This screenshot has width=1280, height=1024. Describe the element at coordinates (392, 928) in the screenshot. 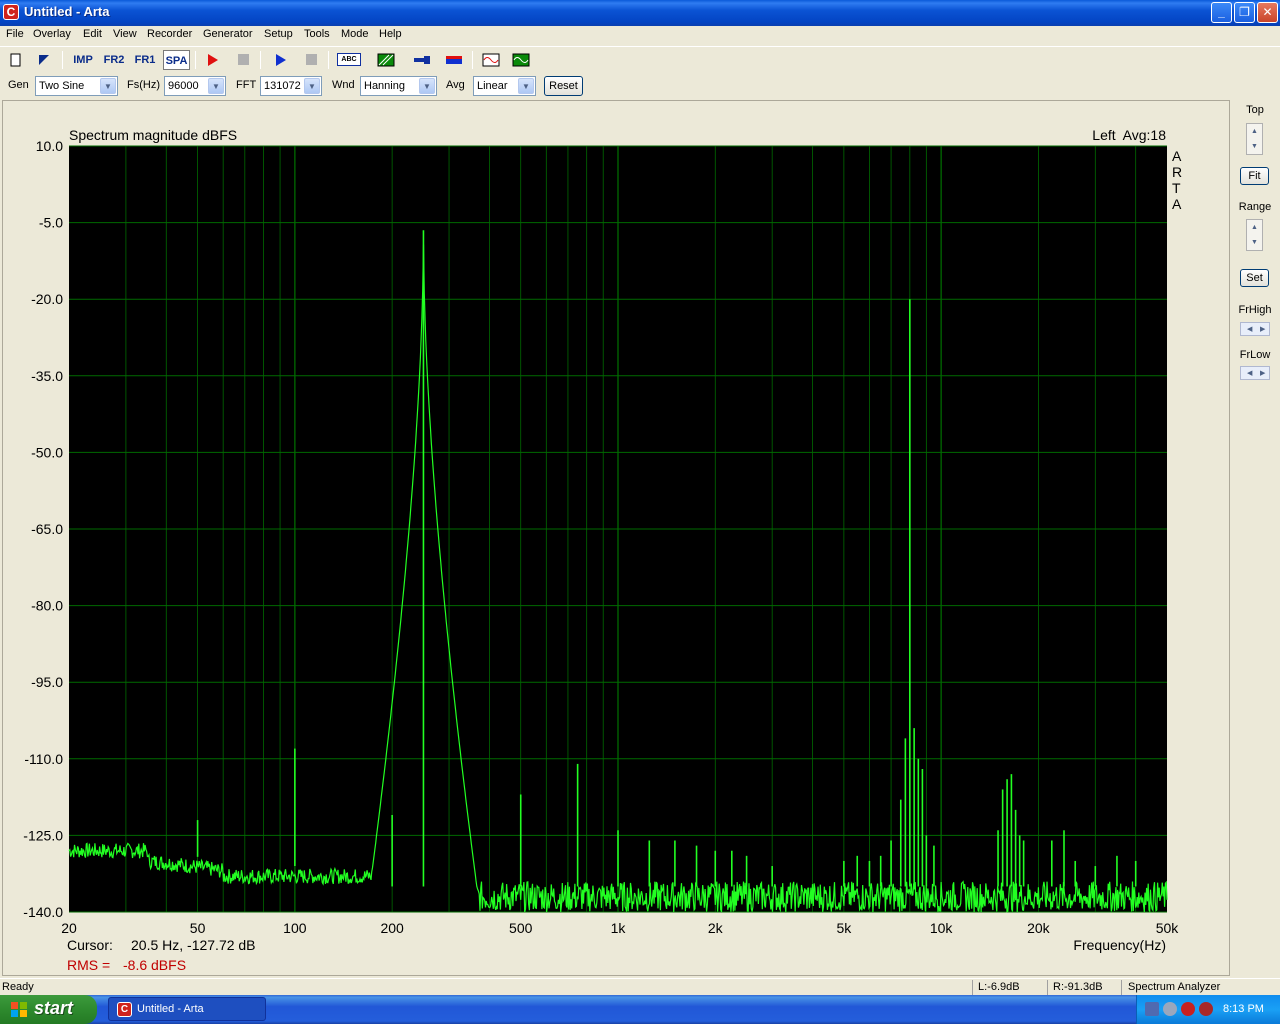

I see `x-tick-label: 200` at that location.